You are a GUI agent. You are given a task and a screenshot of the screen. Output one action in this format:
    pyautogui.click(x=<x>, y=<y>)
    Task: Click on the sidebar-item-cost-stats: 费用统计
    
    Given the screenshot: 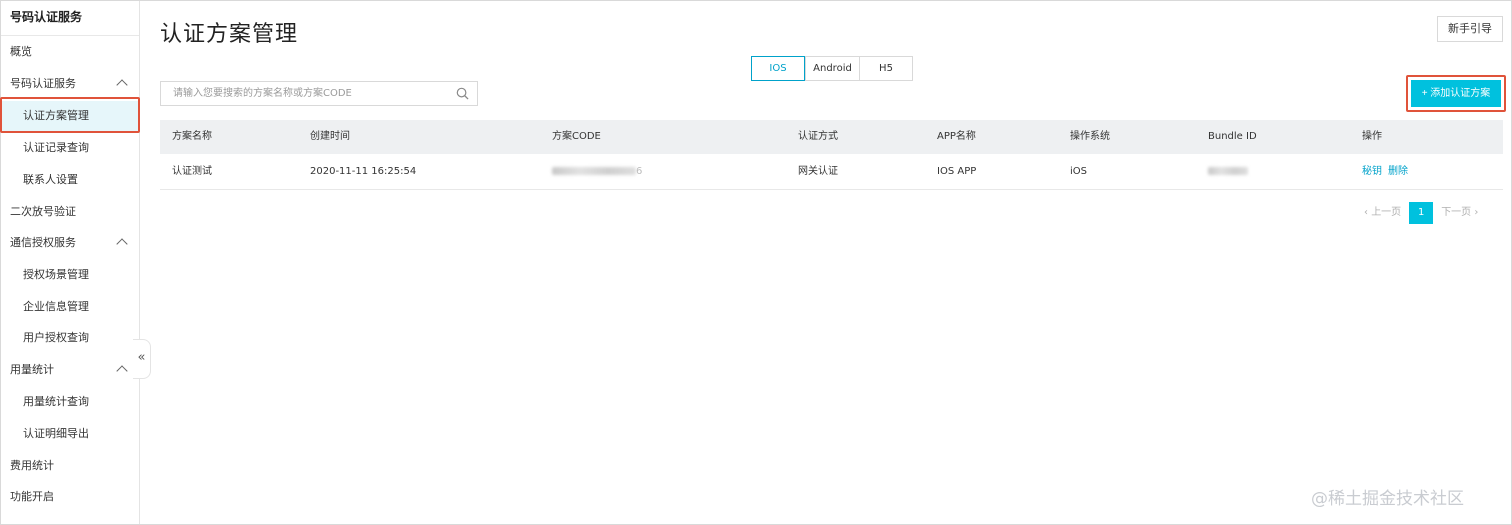 What is the action you would take?
    pyautogui.click(x=70, y=466)
    